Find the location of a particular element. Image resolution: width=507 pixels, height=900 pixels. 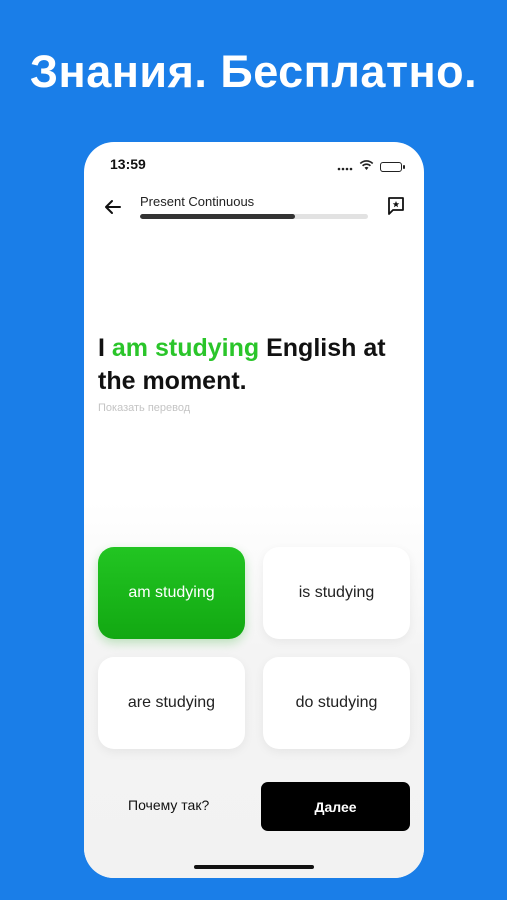

sentence-before: I is located at coordinates (105, 348).